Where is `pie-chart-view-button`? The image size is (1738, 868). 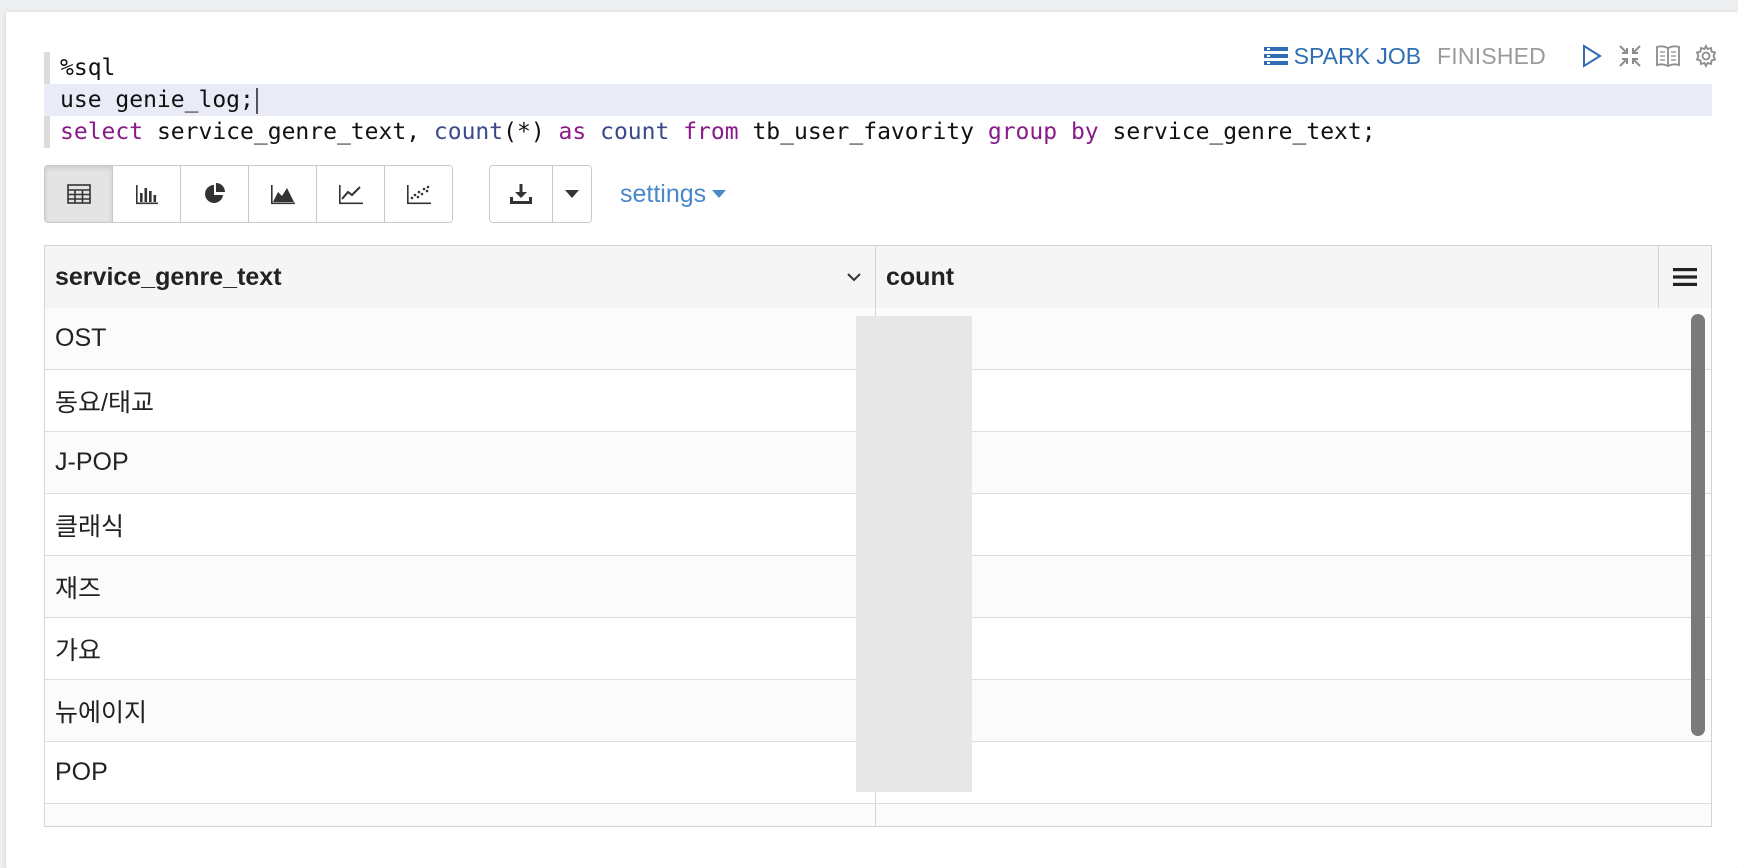 pie-chart-view-button is located at coordinates (215, 194).